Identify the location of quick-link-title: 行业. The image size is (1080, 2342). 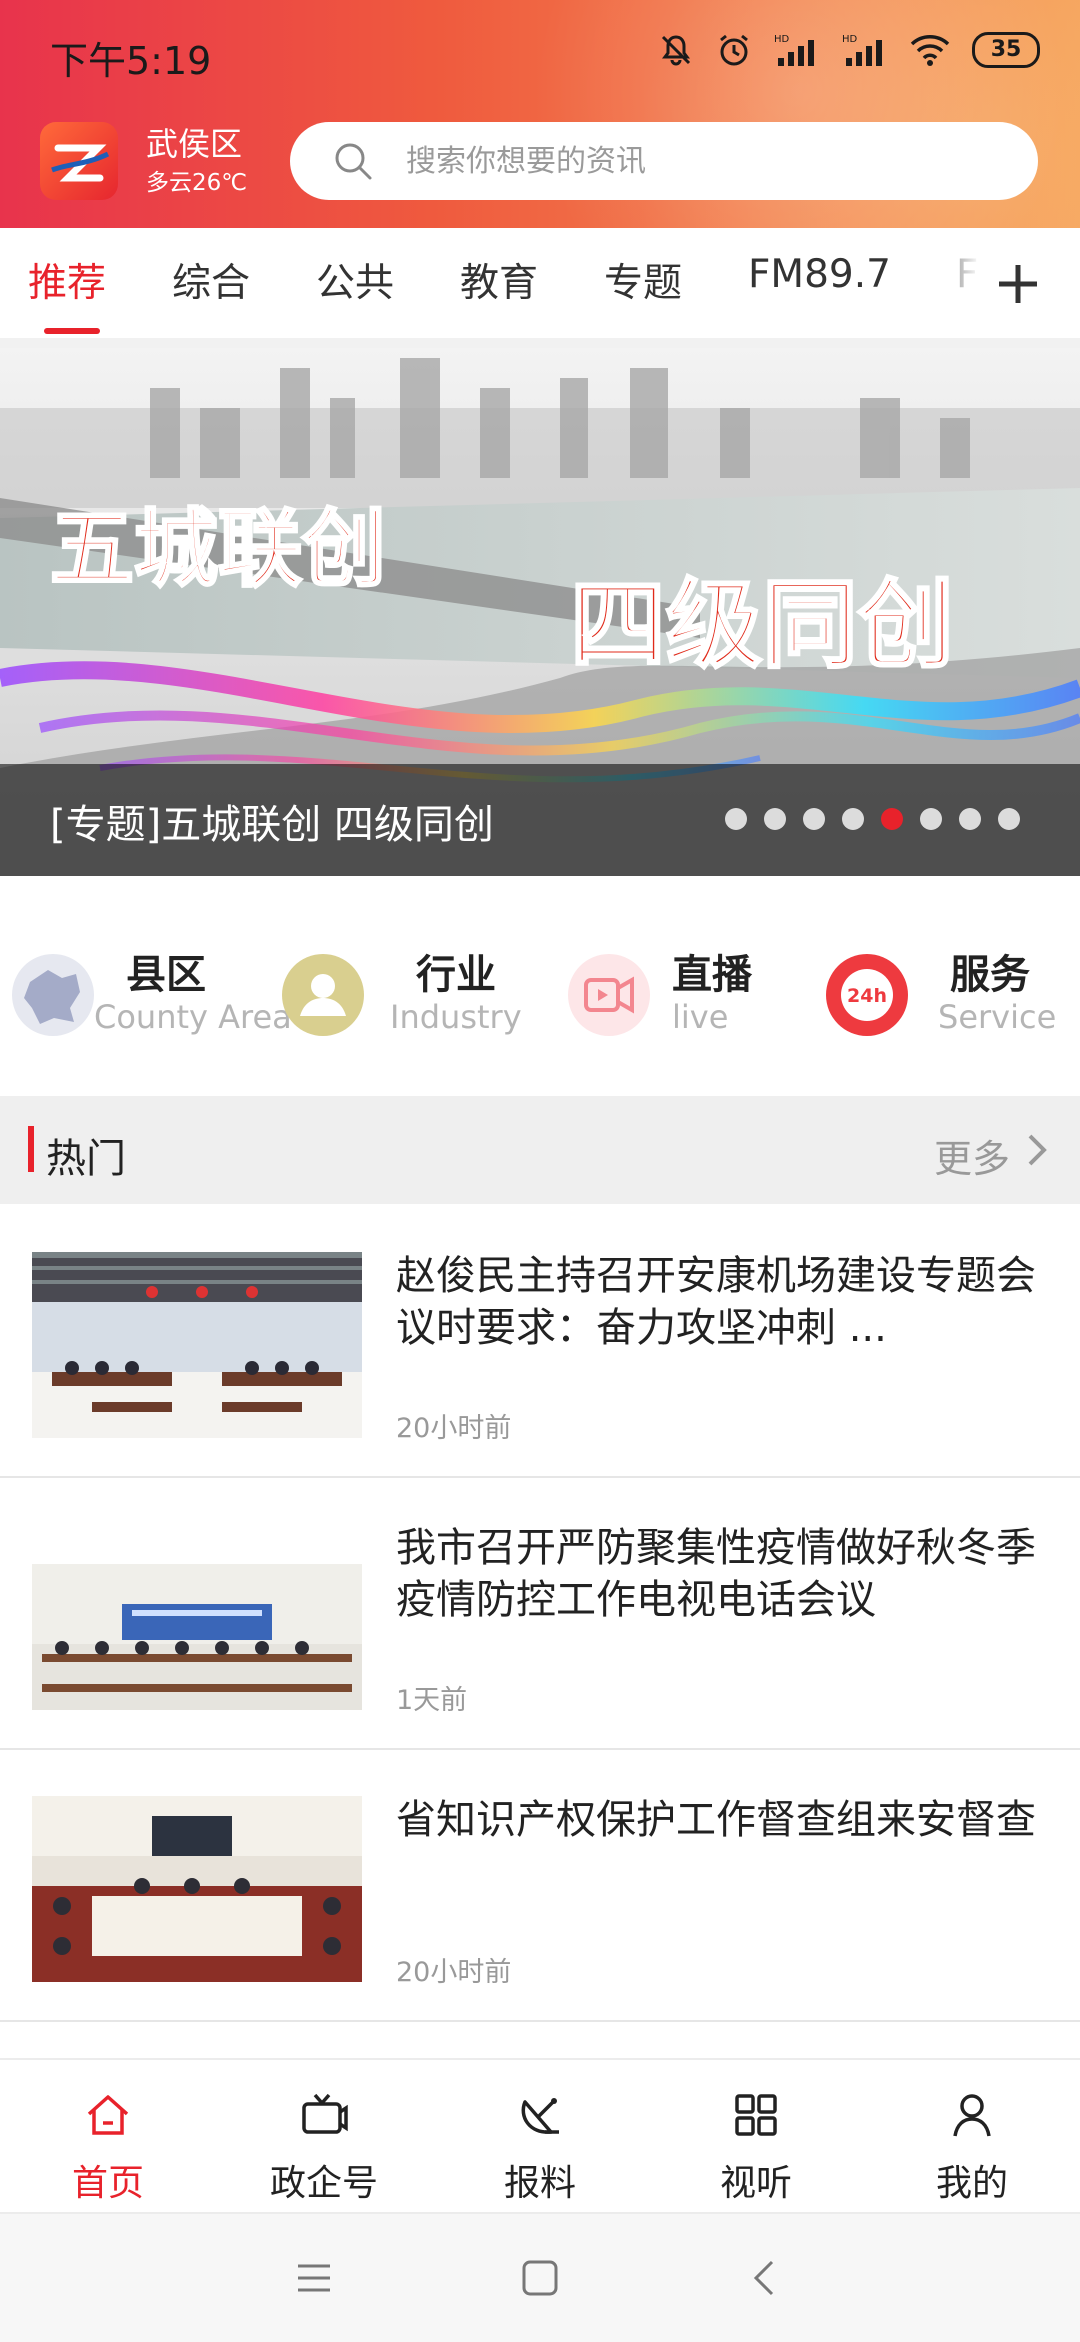
(456, 975).